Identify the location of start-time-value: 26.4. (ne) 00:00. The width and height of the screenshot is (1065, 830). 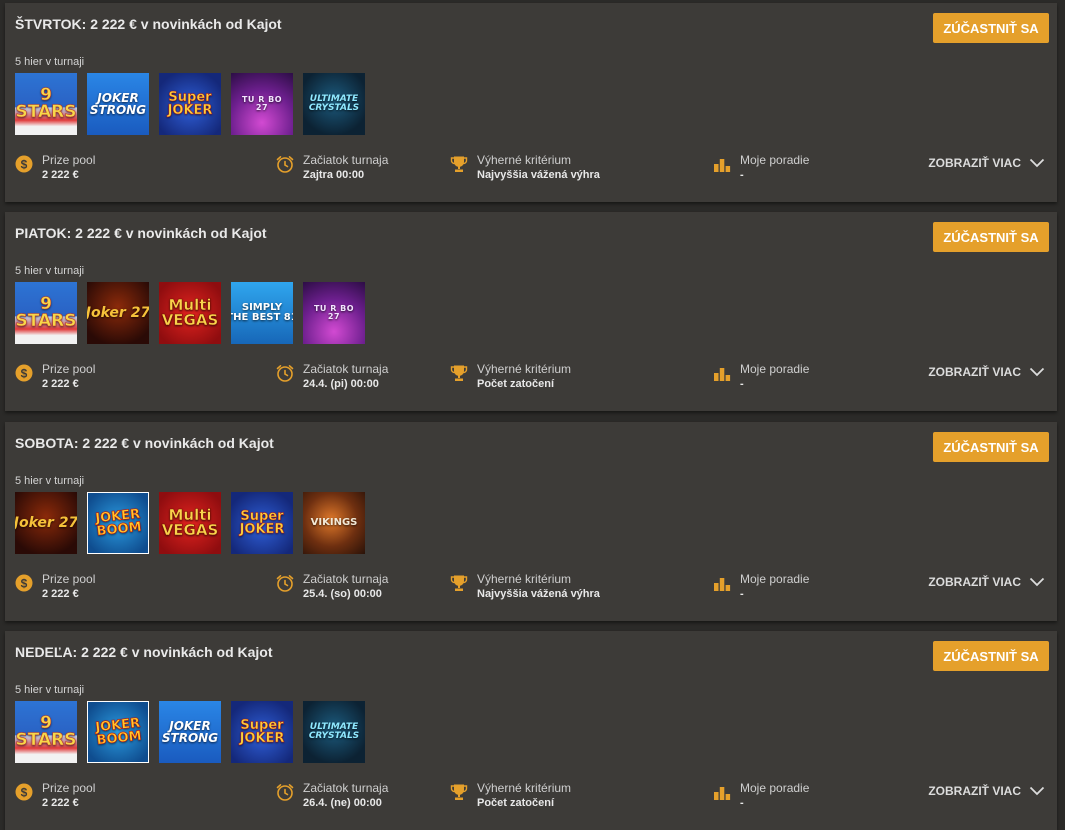
(342, 803).